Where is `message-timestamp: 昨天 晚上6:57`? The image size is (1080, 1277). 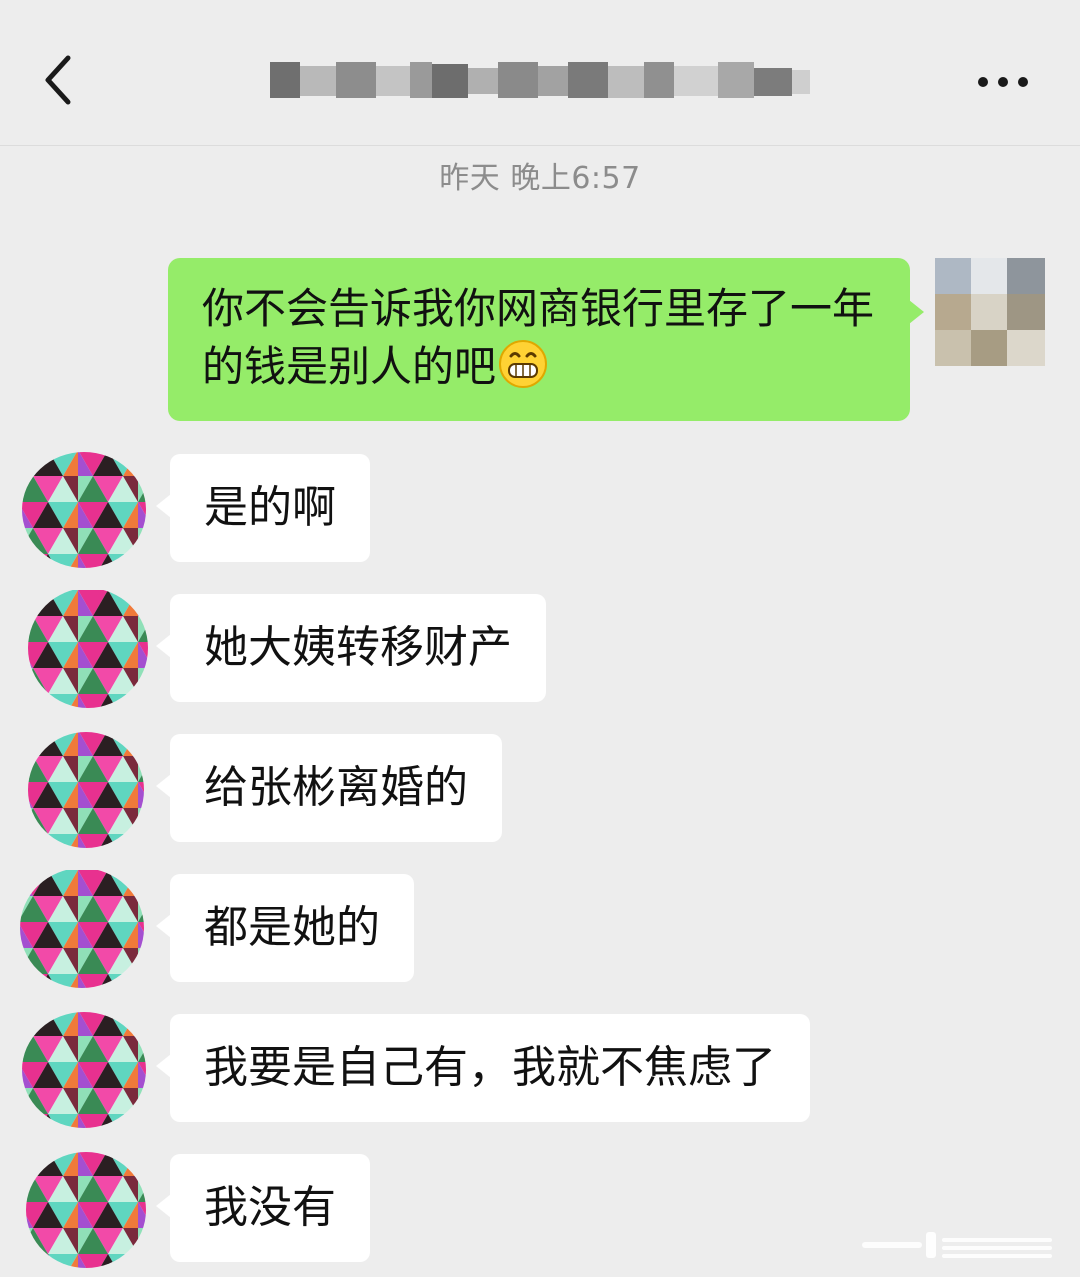
message-timestamp: 昨天 晚上6:57 is located at coordinates (540, 178).